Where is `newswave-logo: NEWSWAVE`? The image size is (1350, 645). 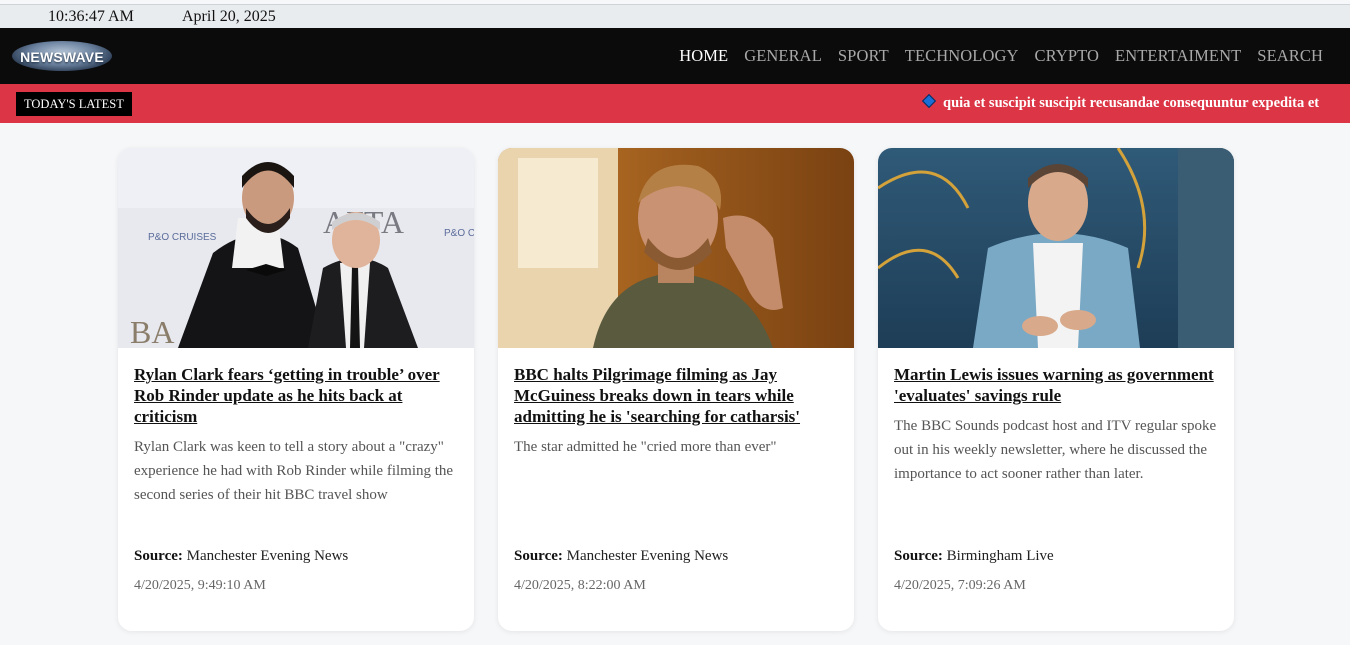 newswave-logo: NEWSWAVE is located at coordinates (62, 56).